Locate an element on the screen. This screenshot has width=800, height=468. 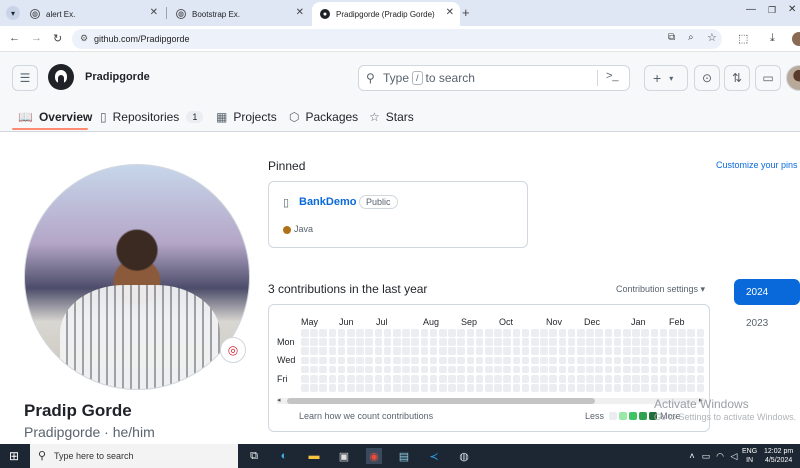
github-logo-icon is located at coordinates (61, 77).